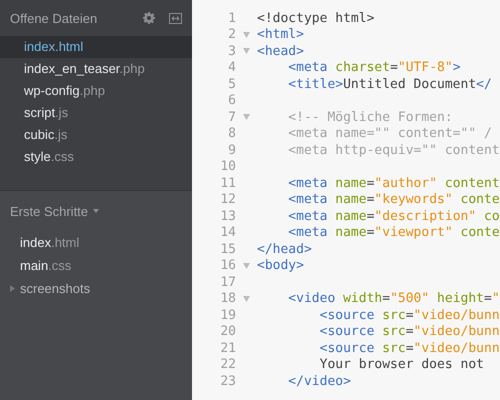 The image size is (500, 400). Describe the element at coordinates (96, 47) in the screenshot. I see `open-file-item: index.html` at that location.